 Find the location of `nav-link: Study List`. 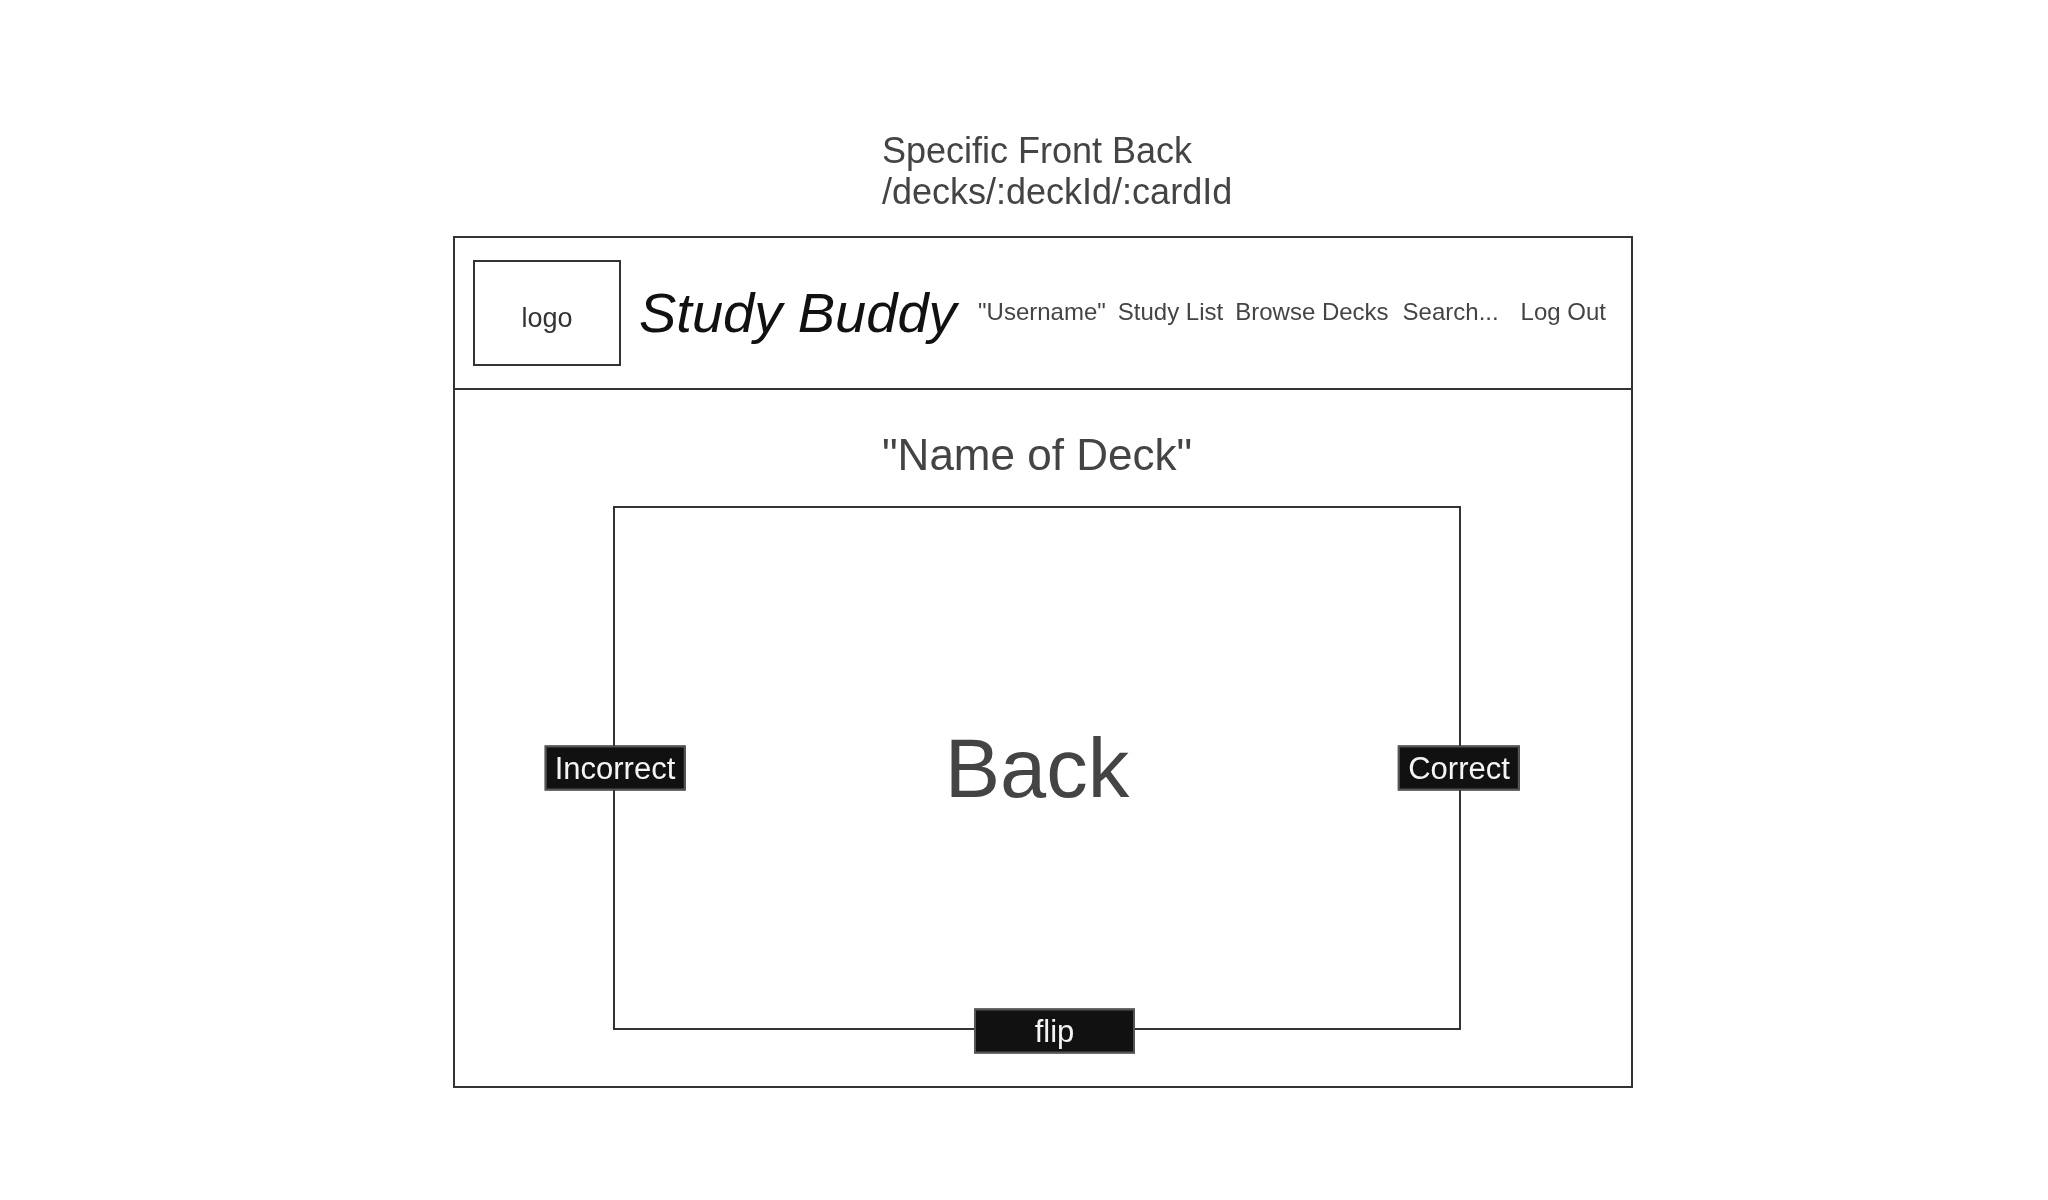

nav-link: Study List is located at coordinates (1170, 312).